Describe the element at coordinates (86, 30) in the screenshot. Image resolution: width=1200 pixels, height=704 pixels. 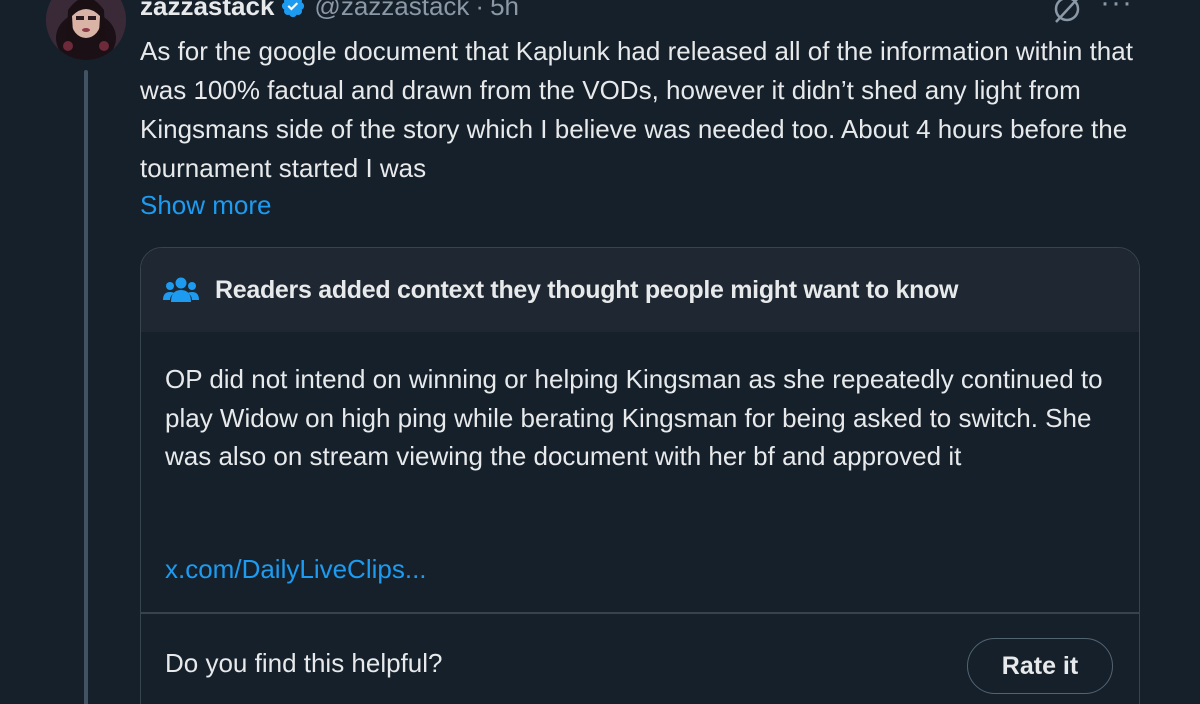
I see `avatar` at that location.